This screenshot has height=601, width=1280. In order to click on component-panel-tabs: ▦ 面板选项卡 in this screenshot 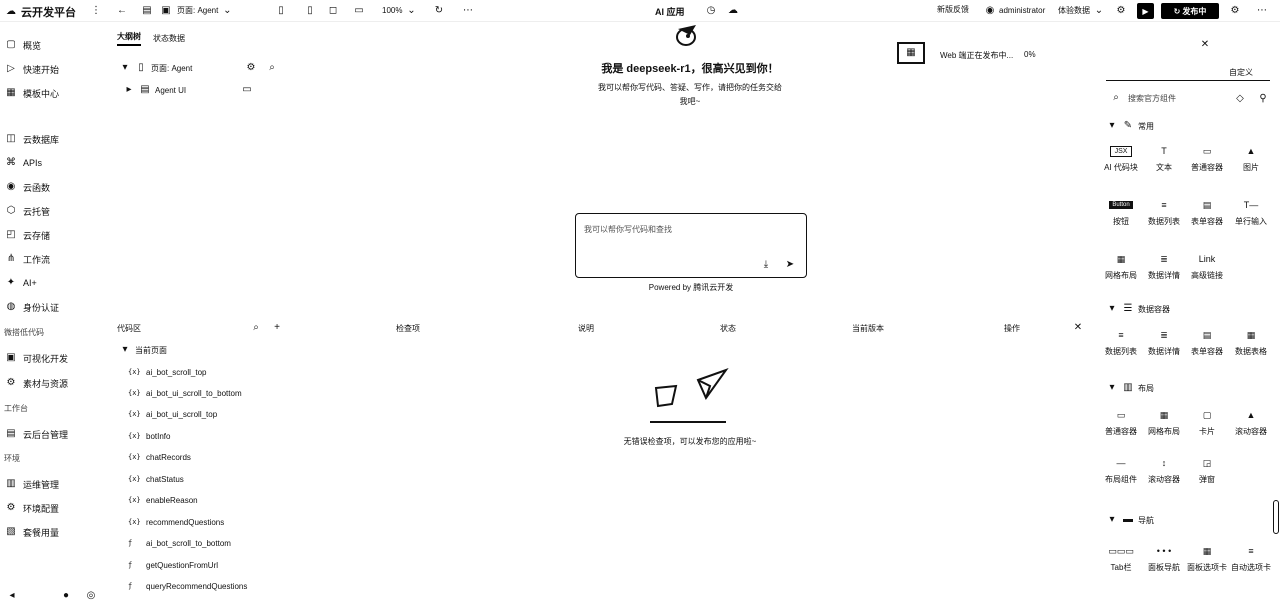, I will do `click(1207, 558)`.